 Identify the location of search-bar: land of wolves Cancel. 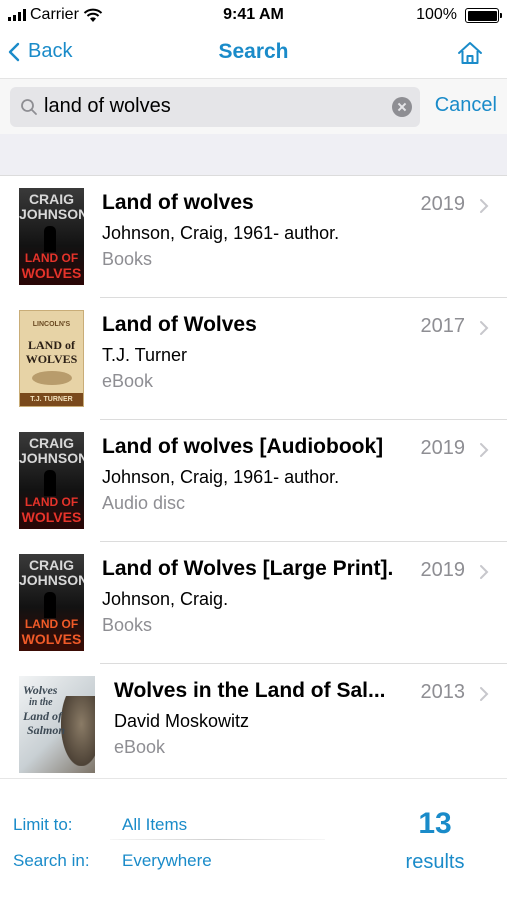
(253, 106).